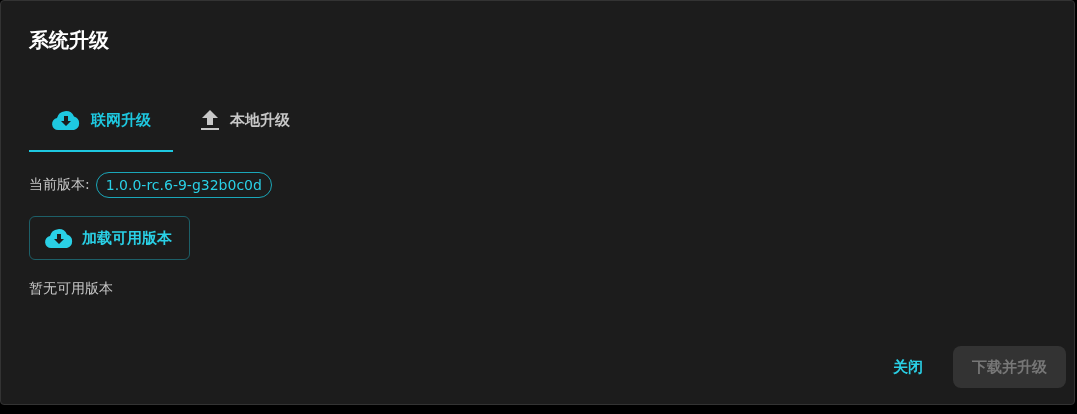 The width and height of the screenshot is (1077, 414). Describe the element at coordinates (245, 126) in the screenshot. I see `tab: 本地升级` at that location.